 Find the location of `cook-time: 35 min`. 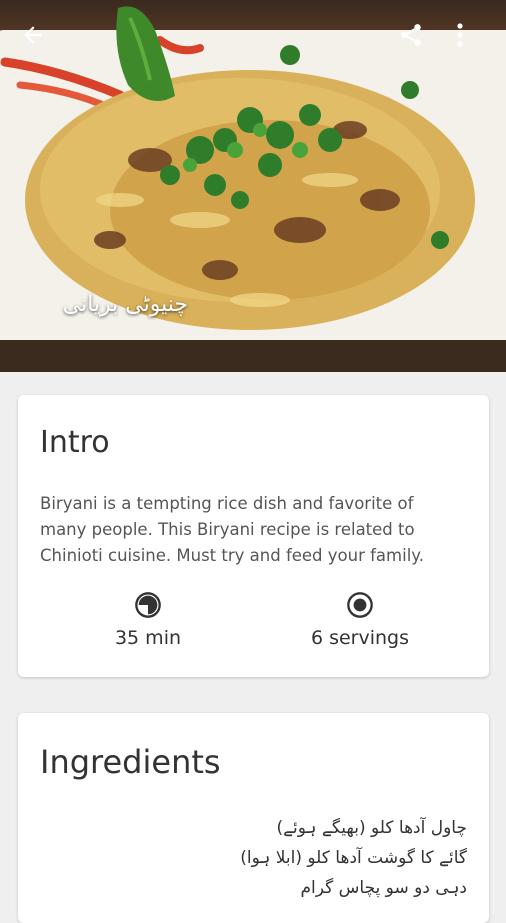

cook-time: 35 min is located at coordinates (148, 620).